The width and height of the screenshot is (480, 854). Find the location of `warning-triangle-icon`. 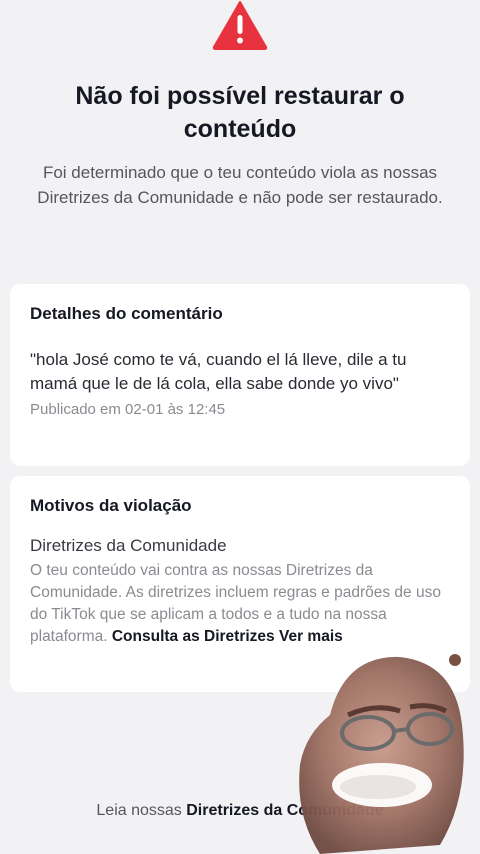

warning-triangle-icon is located at coordinates (240, 25).